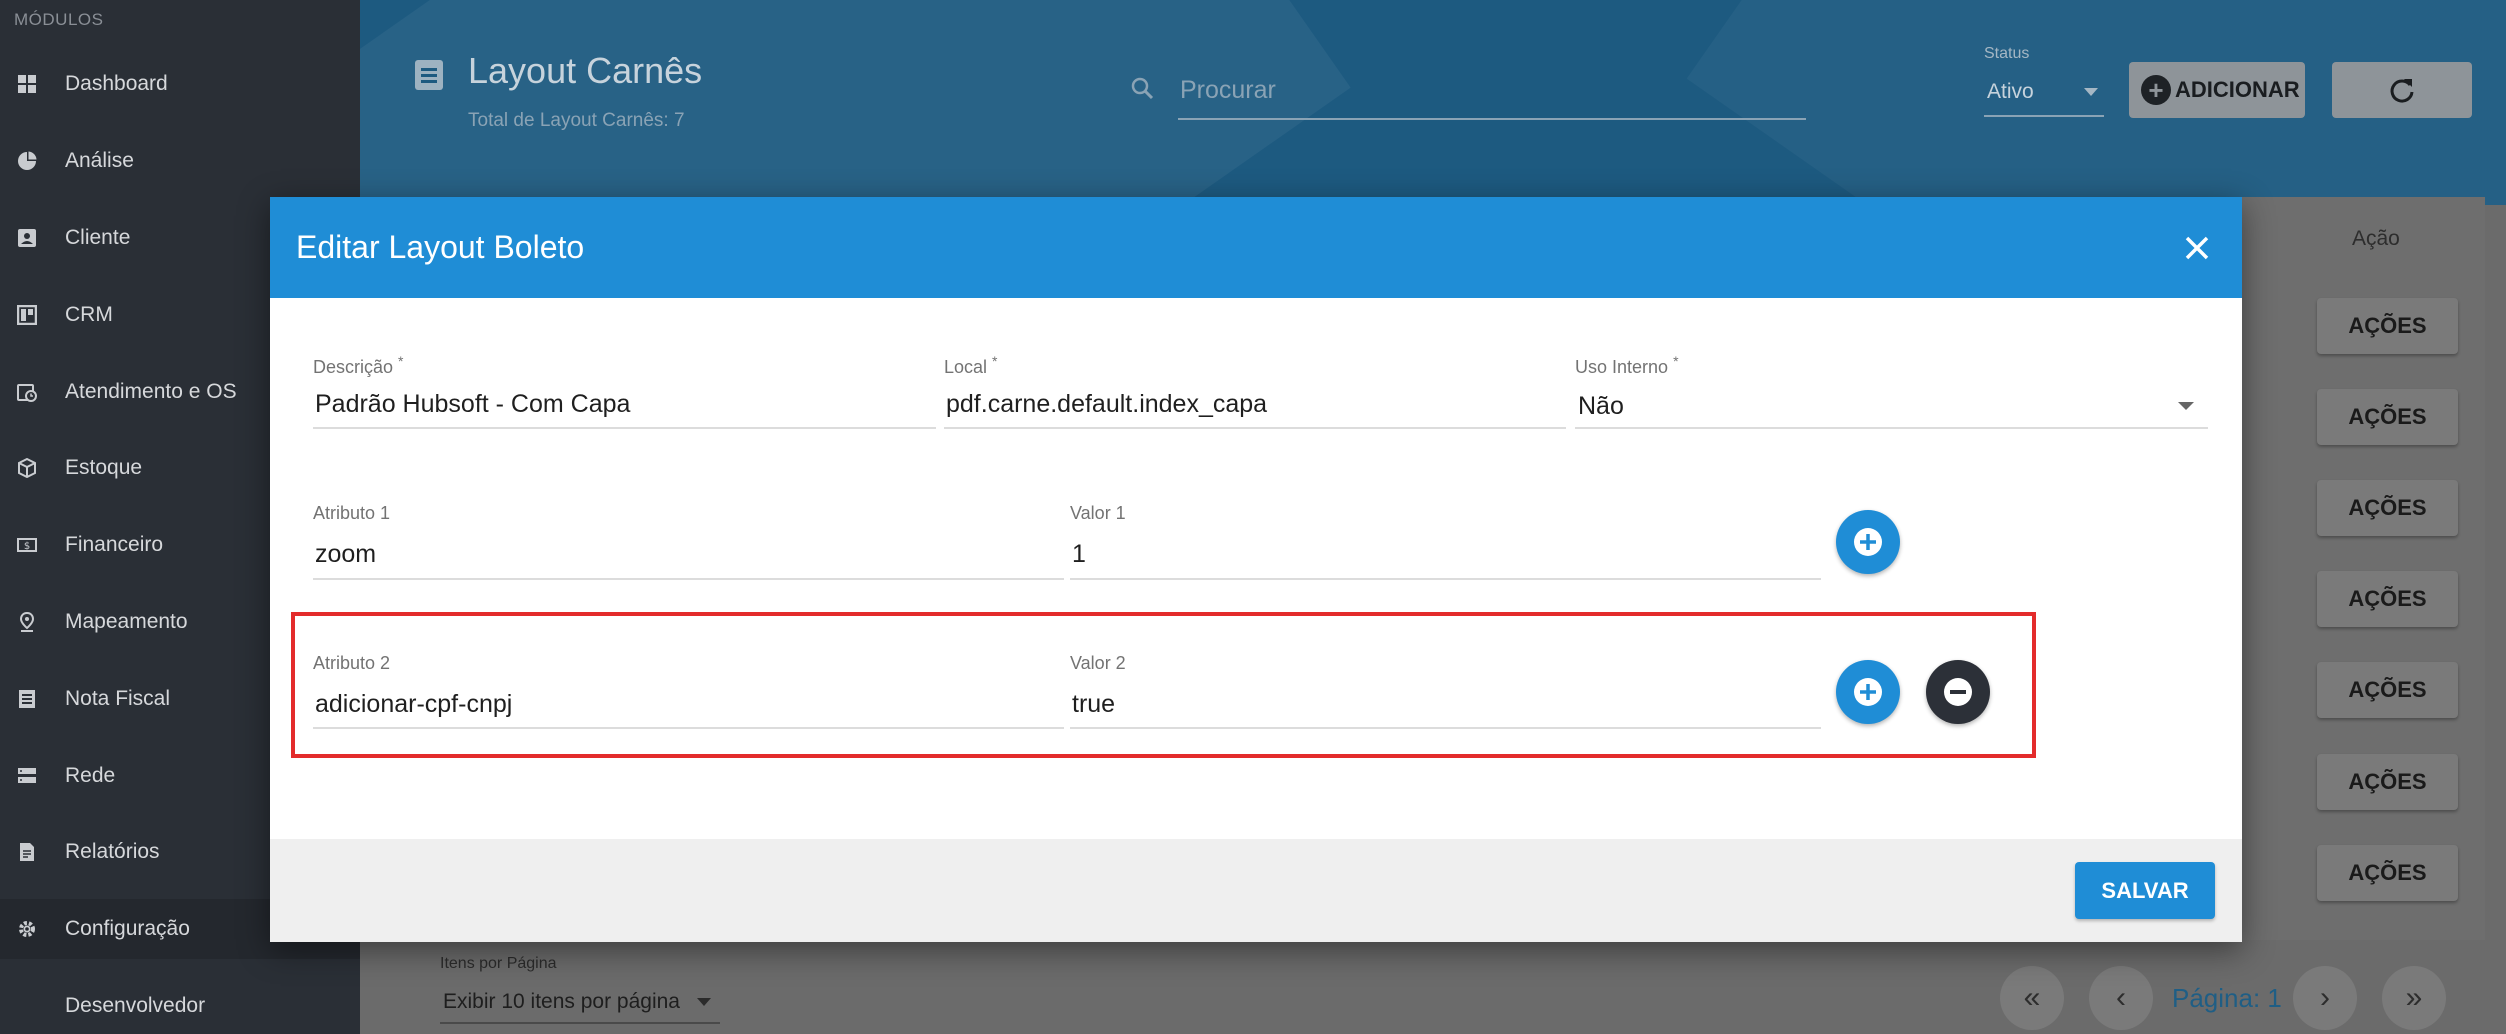 The width and height of the screenshot is (2506, 1034). Describe the element at coordinates (112, 851) in the screenshot. I see `sidebar-item-label: Relatórios` at that location.